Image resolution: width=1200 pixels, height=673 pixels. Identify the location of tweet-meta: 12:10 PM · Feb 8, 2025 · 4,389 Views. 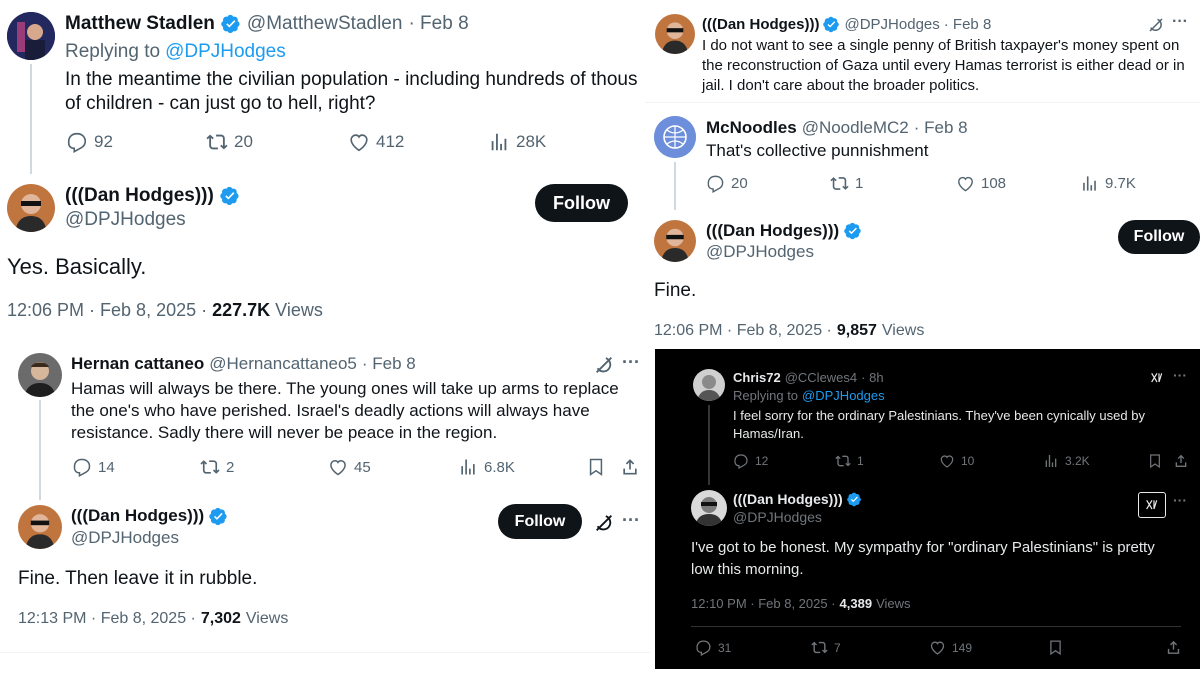
(801, 603).